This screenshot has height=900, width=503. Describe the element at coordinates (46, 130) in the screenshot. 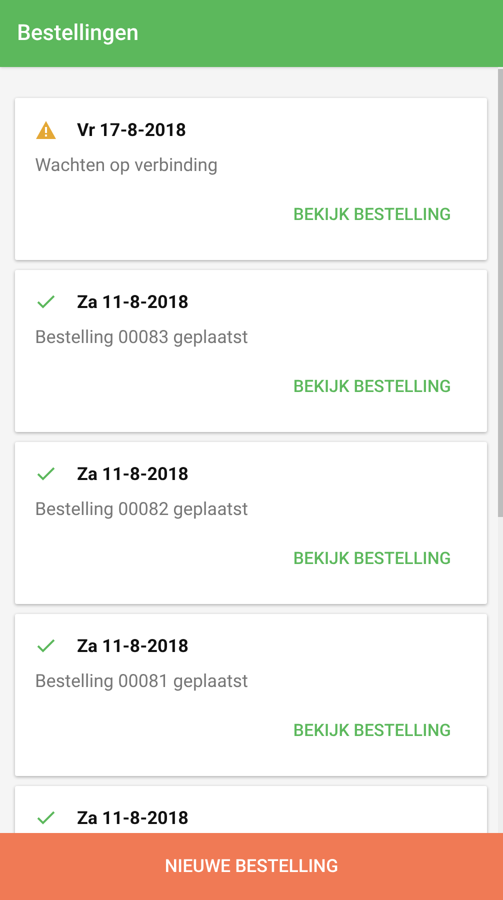

I see `warning-icon` at that location.